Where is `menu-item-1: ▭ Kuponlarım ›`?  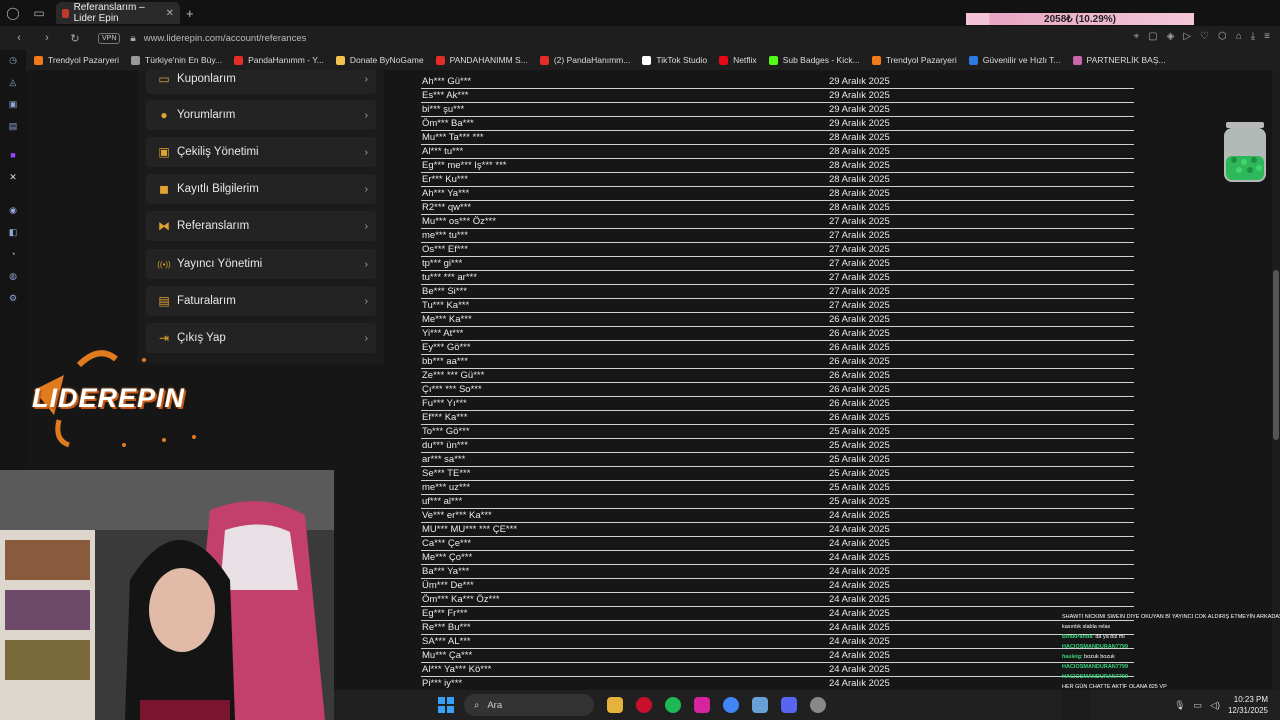 menu-item-1: ▭ Kuponlarım › is located at coordinates (261, 82).